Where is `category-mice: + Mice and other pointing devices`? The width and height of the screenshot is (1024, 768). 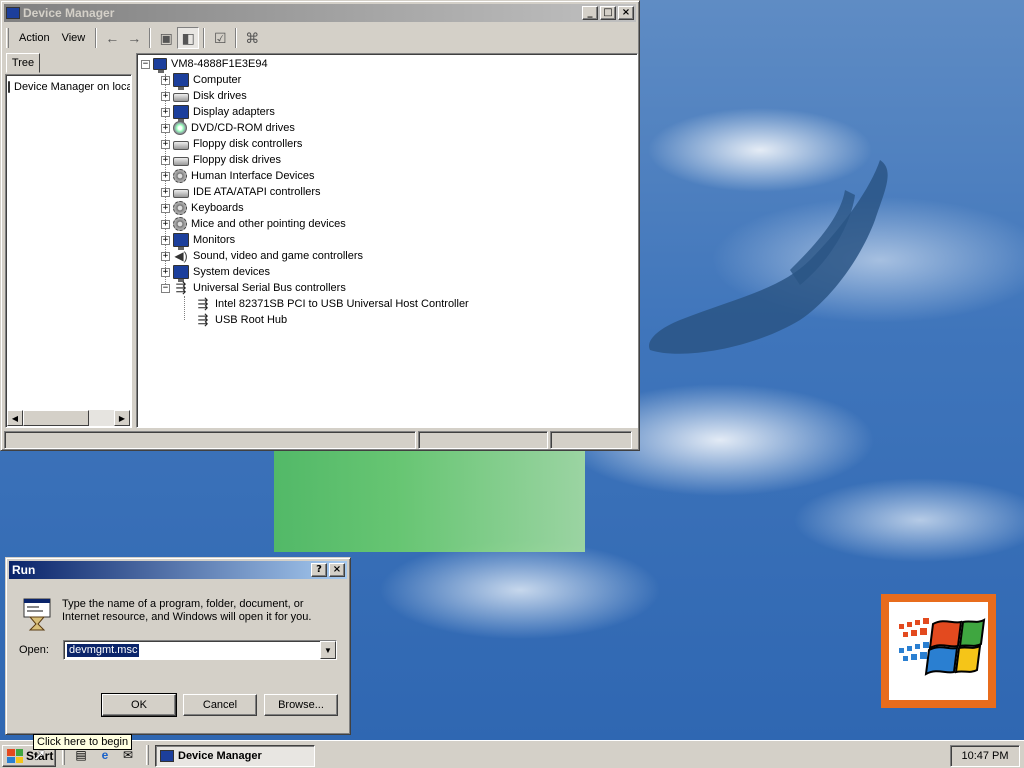 category-mice: + Mice and other pointing devices is located at coordinates (253, 224).